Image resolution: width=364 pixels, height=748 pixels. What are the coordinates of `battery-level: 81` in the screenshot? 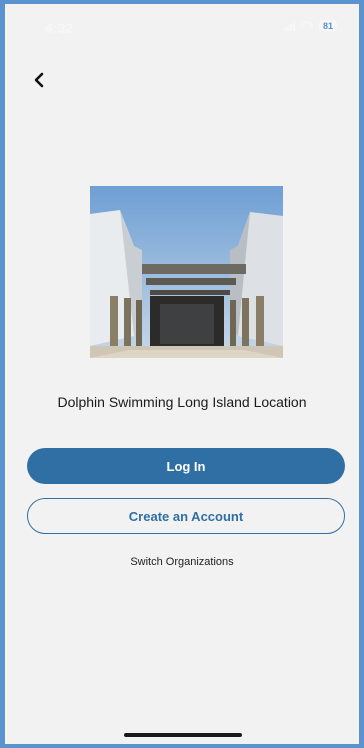 It's located at (327, 25).